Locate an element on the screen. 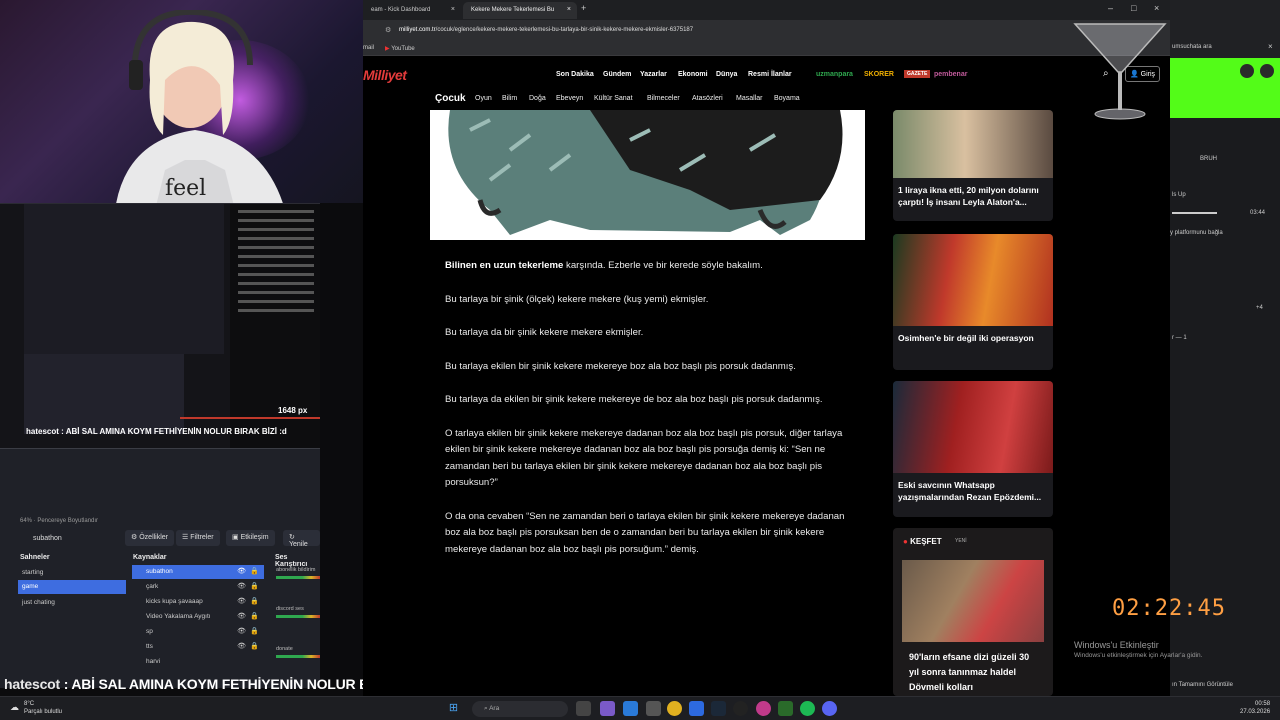  cat-bilim: Bilim is located at coordinates (509, 98).